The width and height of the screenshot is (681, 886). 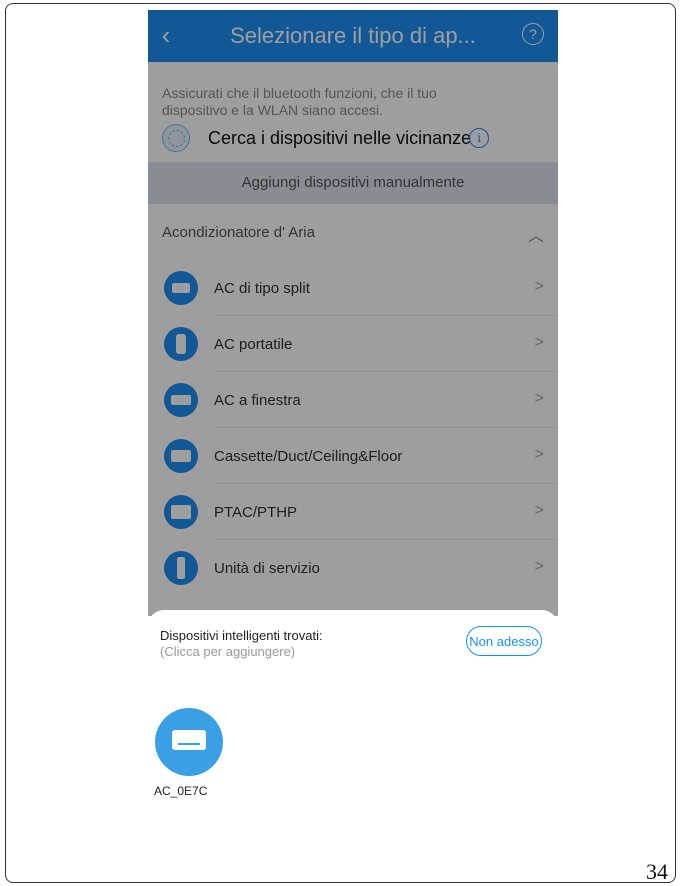 I want to click on air-conditioner-unit-shape, so click(x=189, y=740).